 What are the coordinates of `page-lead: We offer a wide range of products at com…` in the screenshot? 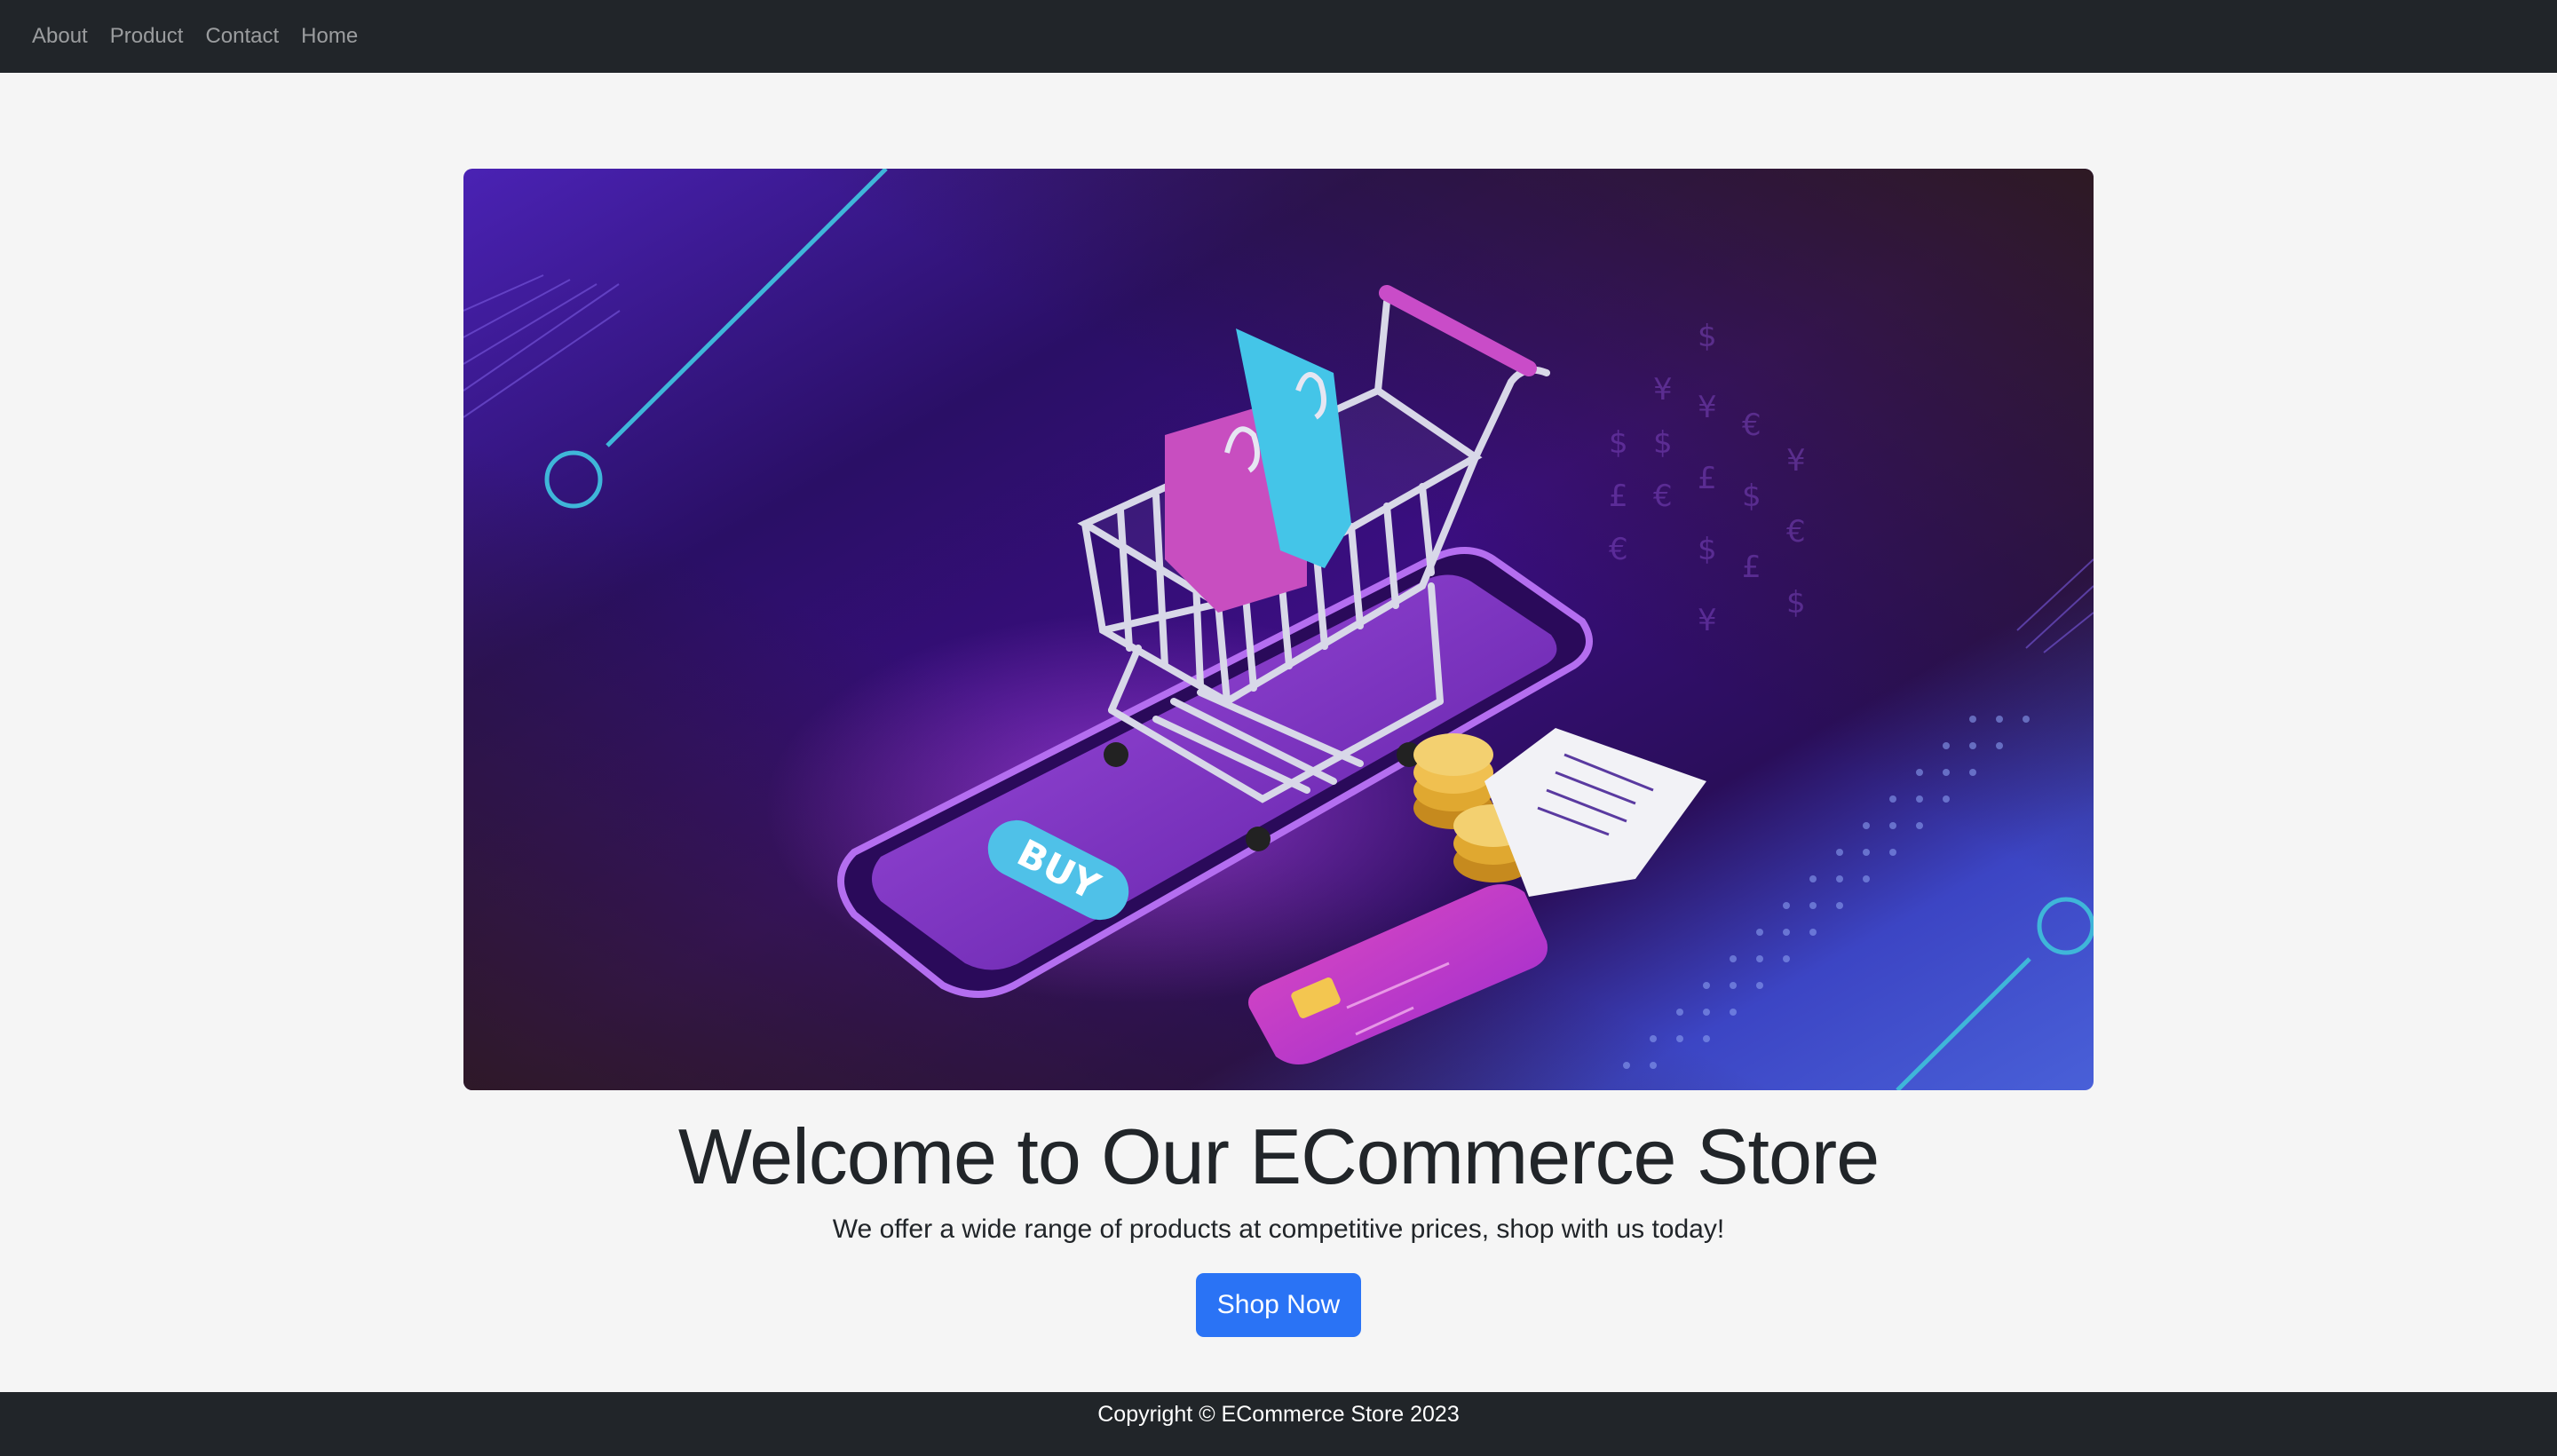 It's located at (1278, 1229).